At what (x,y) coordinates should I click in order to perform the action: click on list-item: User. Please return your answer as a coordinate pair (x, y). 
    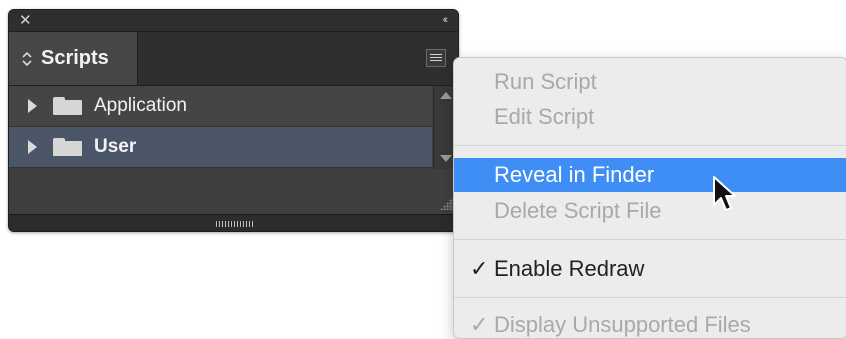
    Looking at the image, I should click on (220, 147).